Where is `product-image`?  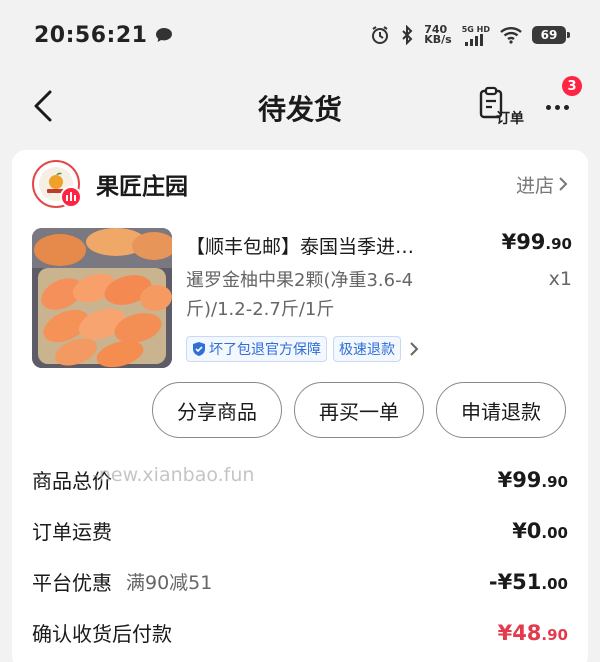 product-image is located at coordinates (102, 298).